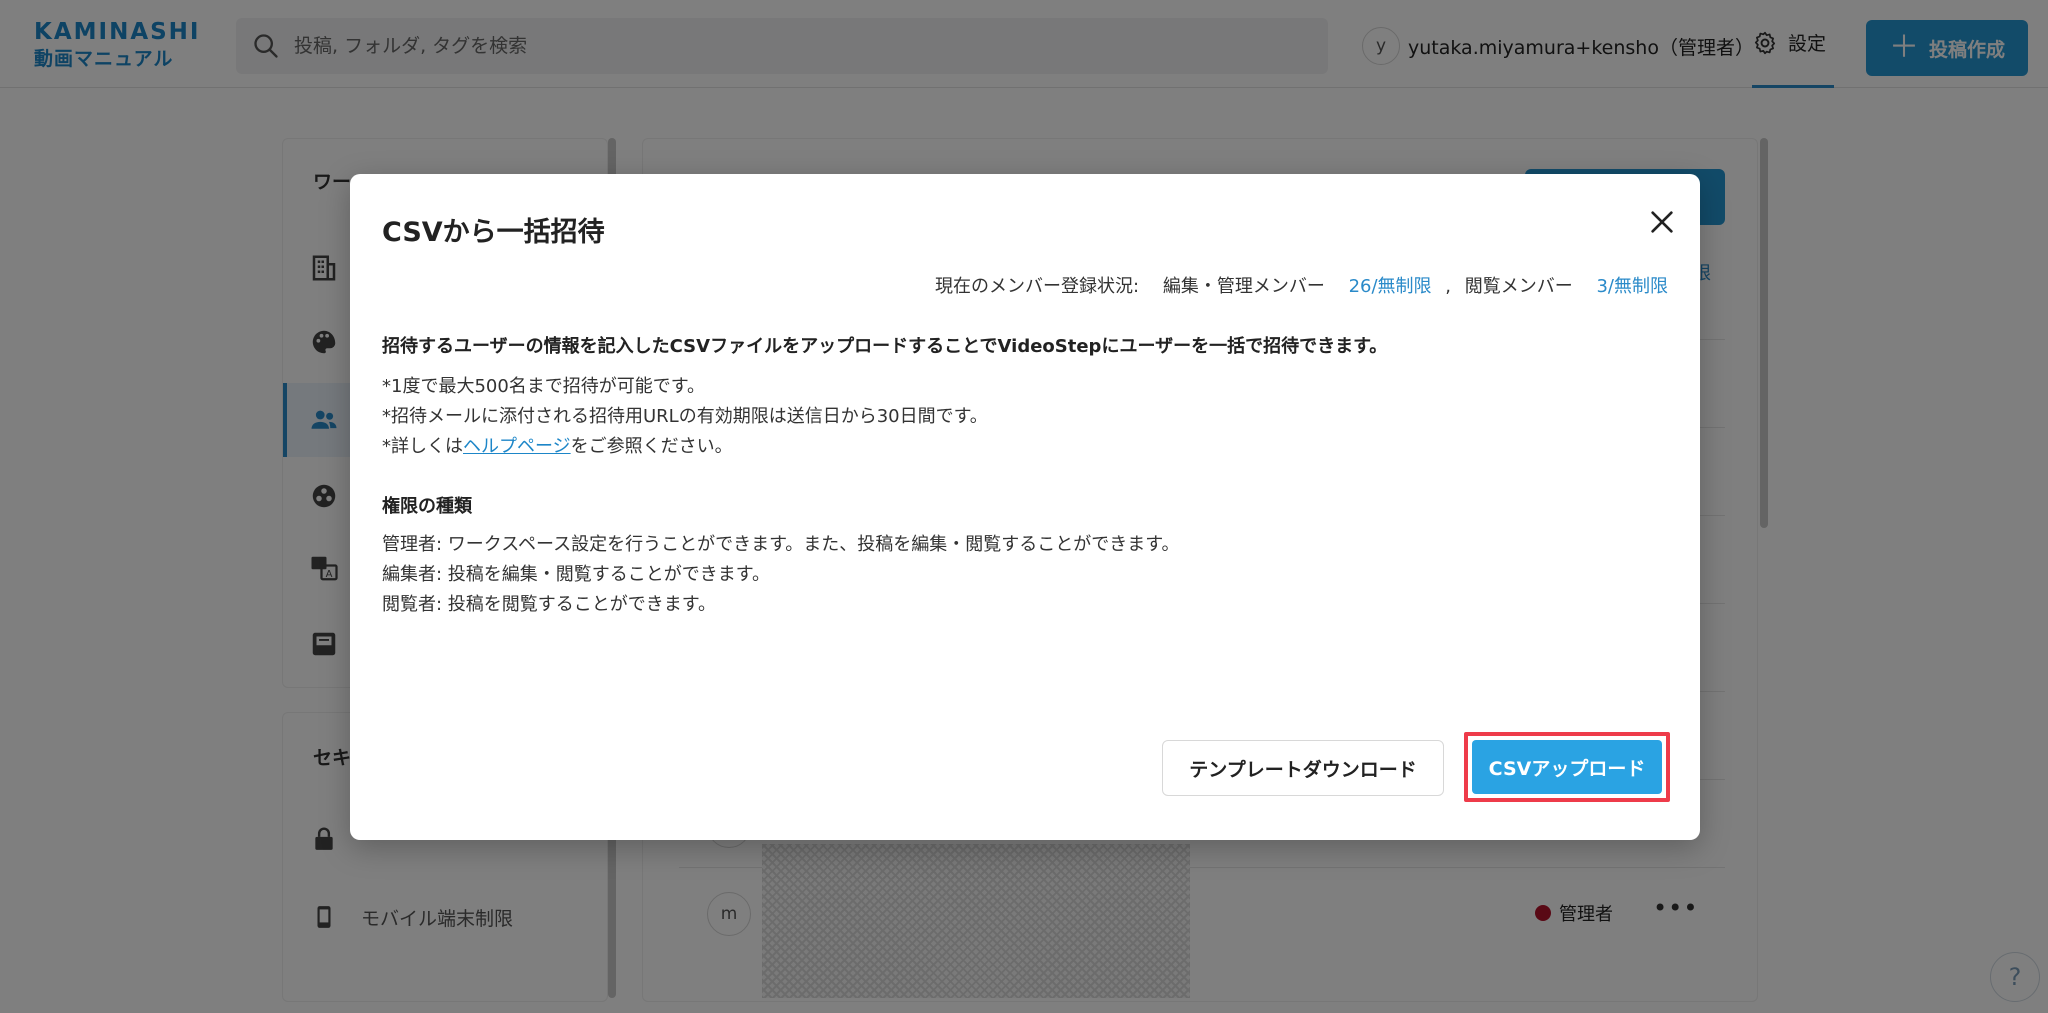 Image resolution: width=2048 pixels, height=1013 pixels. Describe the element at coordinates (1243, 286) in the screenshot. I see `edit-members-label: 編集・管理メンバー` at that location.